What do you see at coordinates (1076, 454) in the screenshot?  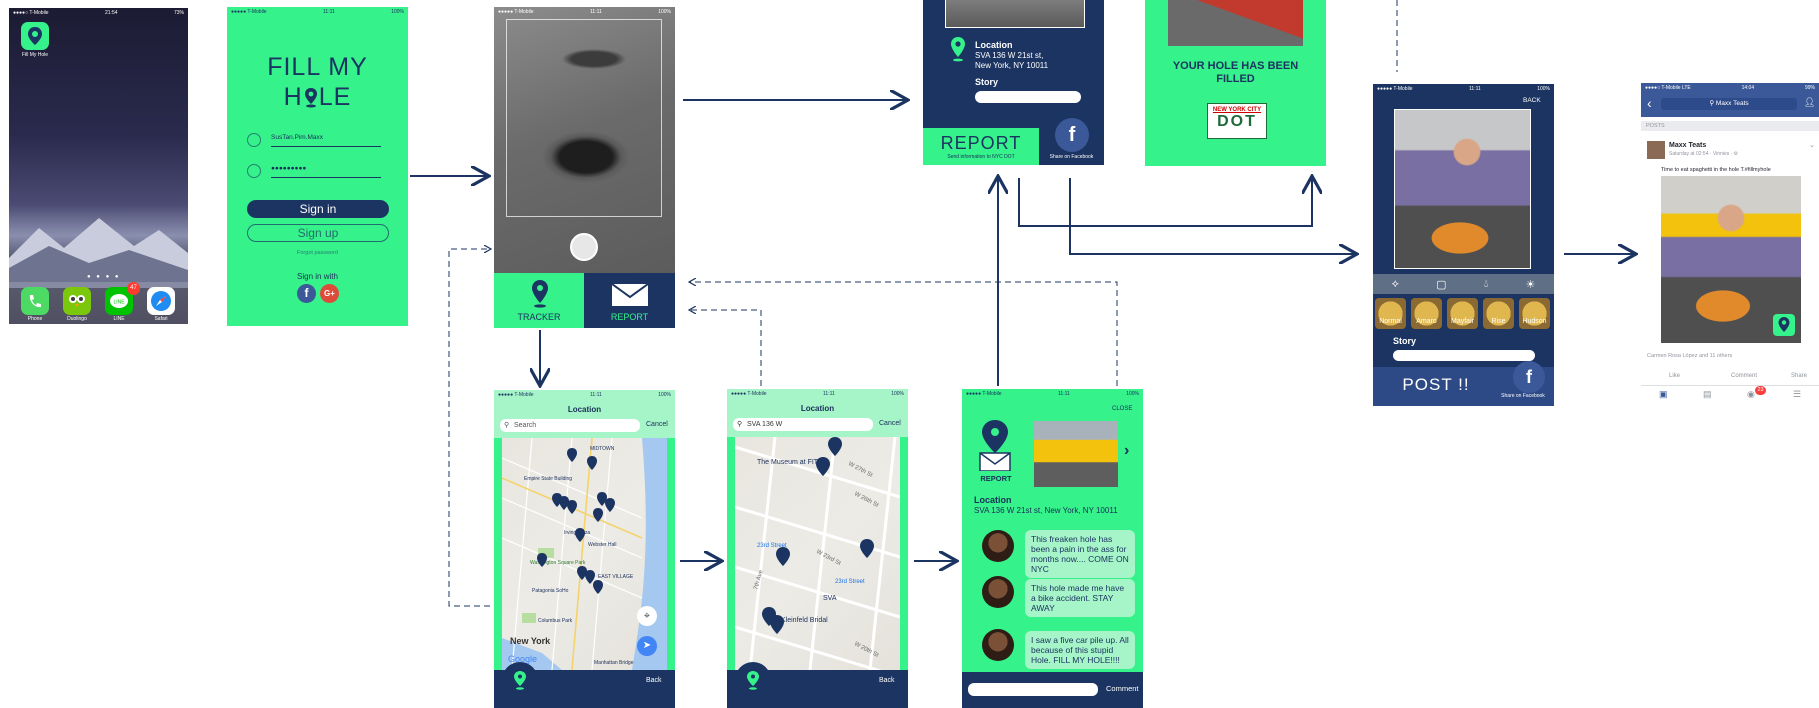 I see `pothole-street-photo` at bounding box center [1076, 454].